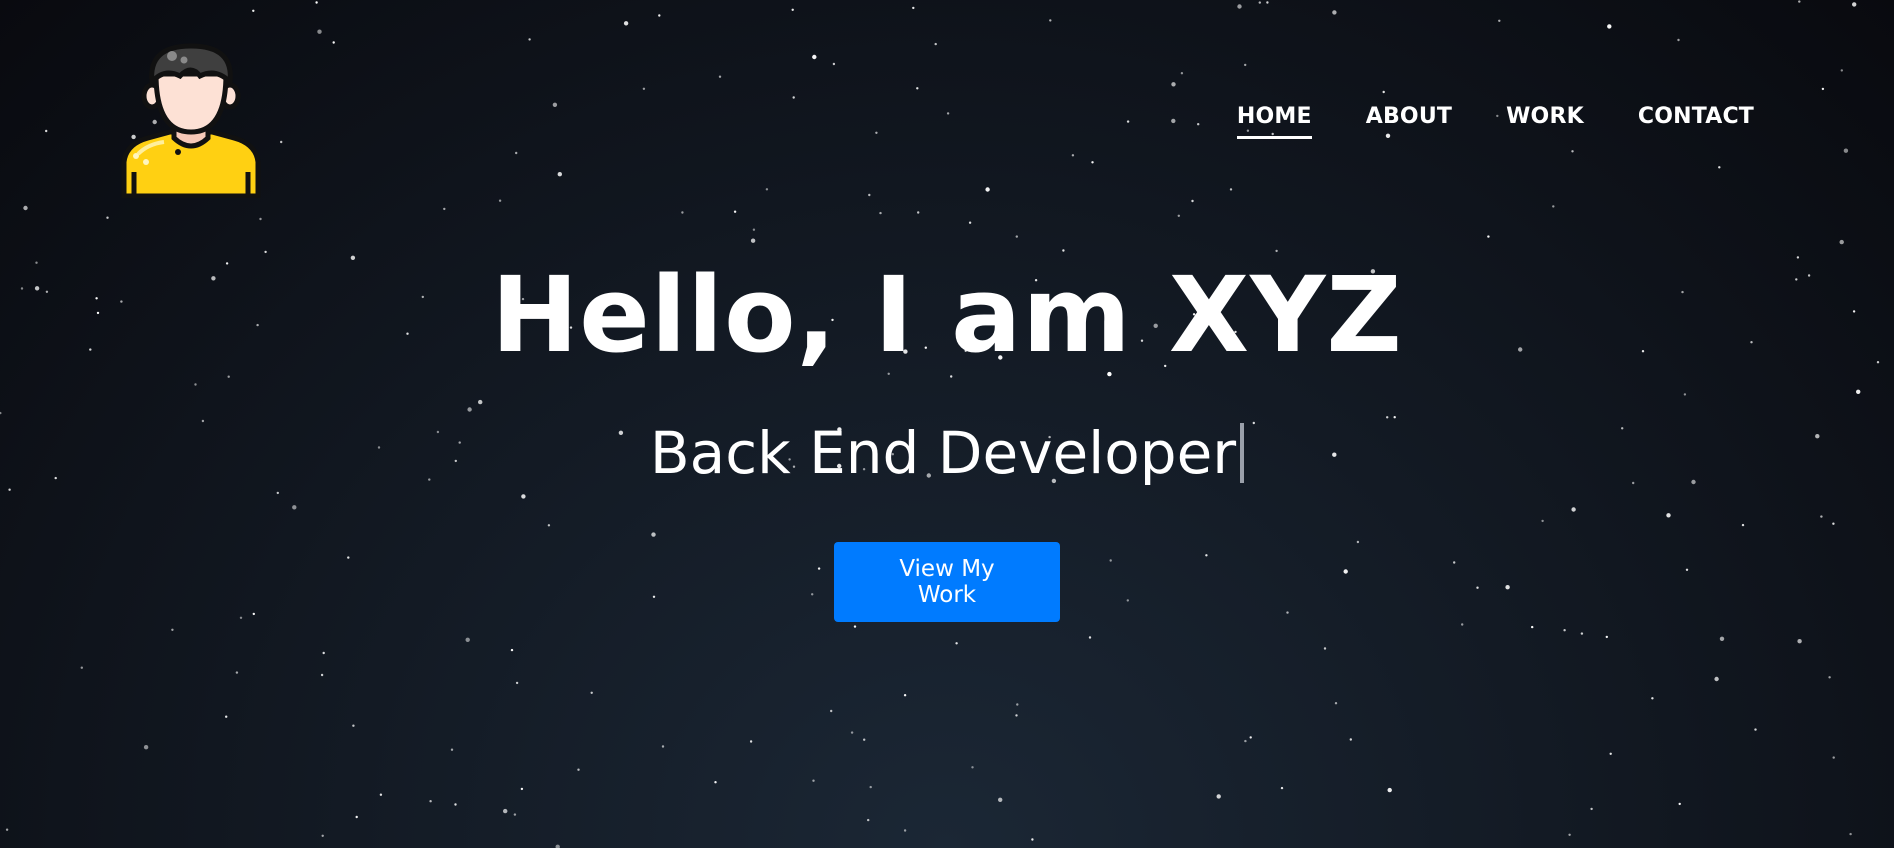 This screenshot has height=848, width=1894. Describe the element at coordinates (1409, 121) in the screenshot. I see `nav-item-about: ABOUT` at that location.